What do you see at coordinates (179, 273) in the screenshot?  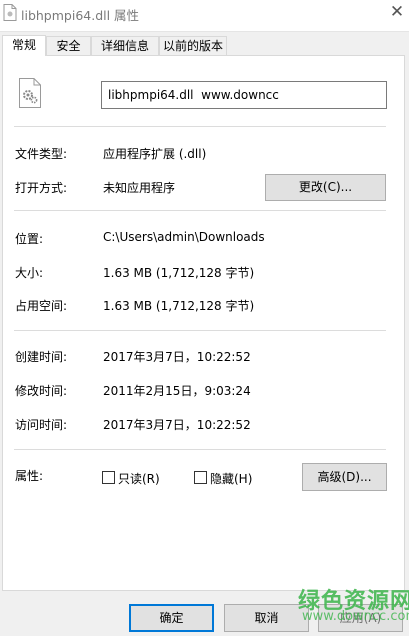 I see `size-value: 1.63 MB (1,712,128 字节)` at bounding box center [179, 273].